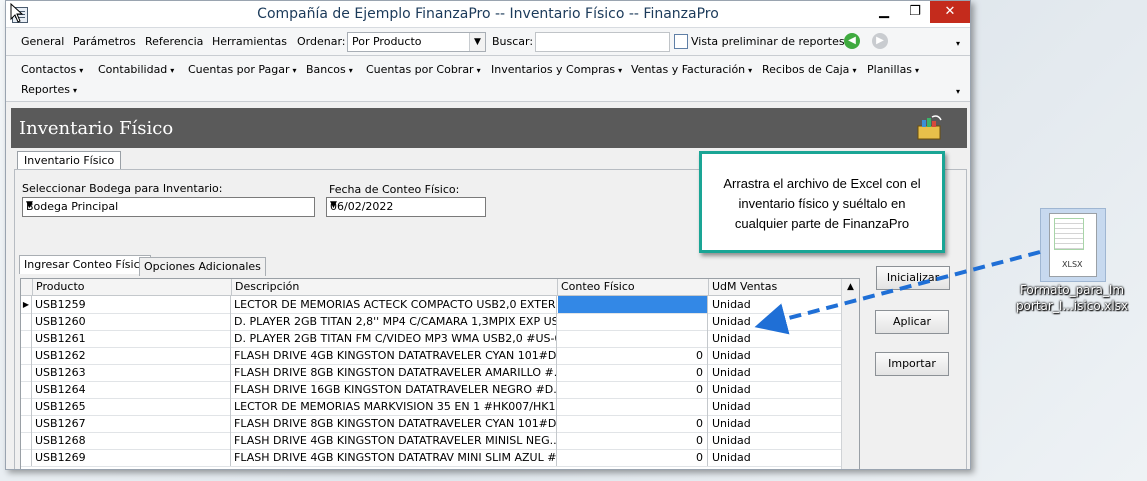  Describe the element at coordinates (96, 128) in the screenshot. I see `page-title: Inventario Físico` at that location.